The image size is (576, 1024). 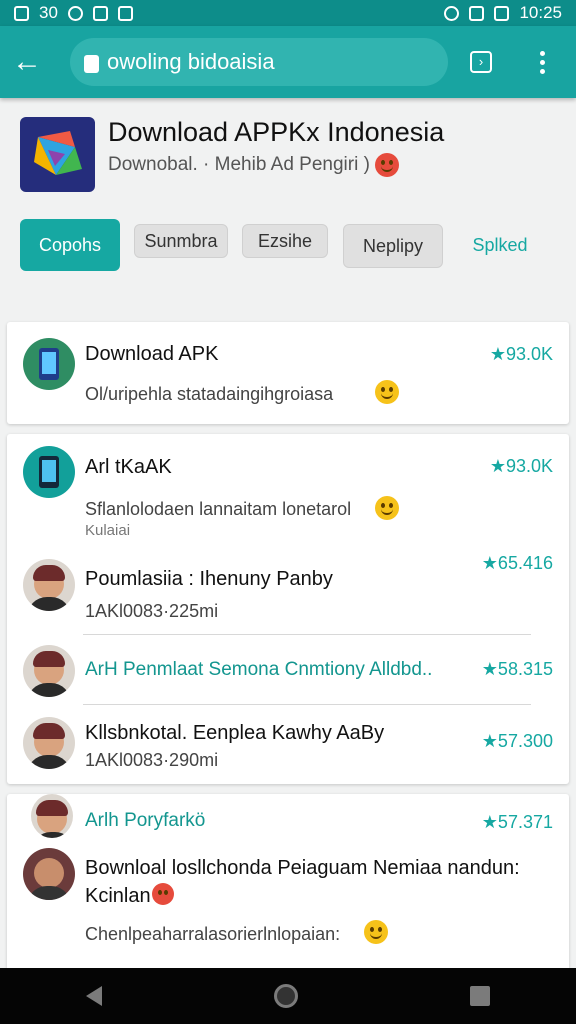 I want to click on wifi-icon, so click(x=477, y=13).